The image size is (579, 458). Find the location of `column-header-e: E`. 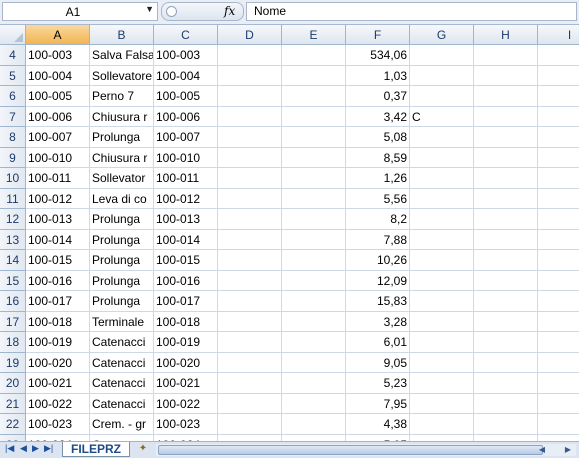

column-header-e: E is located at coordinates (314, 35).